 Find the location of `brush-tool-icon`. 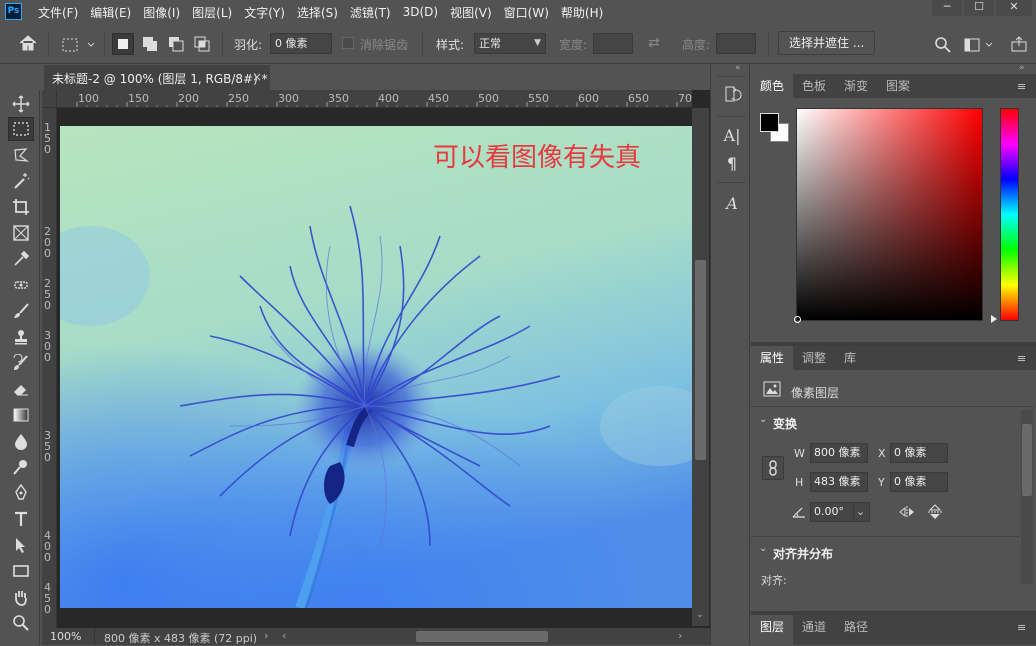

brush-tool-icon is located at coordinates (21, 311).